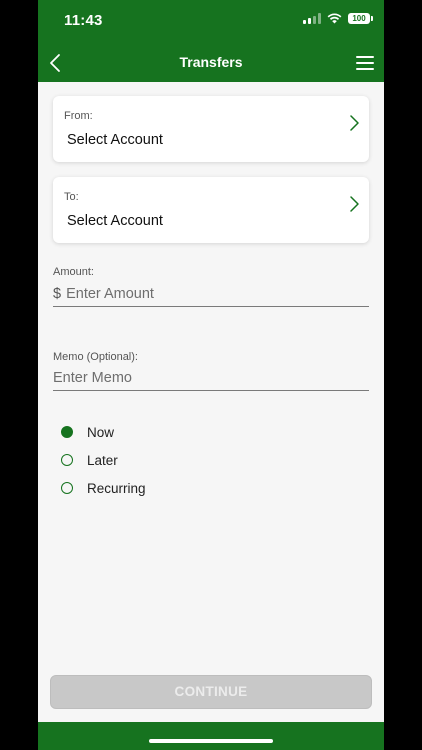 The height and width of the screenshot is (750, 422). What do you see at coordinates (211, 692) in the screenshot?
I see `continue-button: CONTINUE` at bounding box center [211, 692].